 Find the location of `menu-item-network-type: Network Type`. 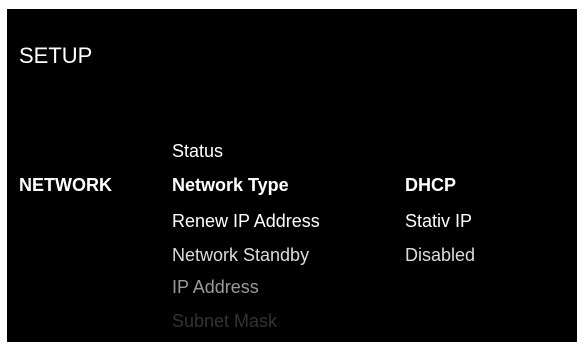

menu-item-network-type: Network Type is located at coordinates (230, 185).